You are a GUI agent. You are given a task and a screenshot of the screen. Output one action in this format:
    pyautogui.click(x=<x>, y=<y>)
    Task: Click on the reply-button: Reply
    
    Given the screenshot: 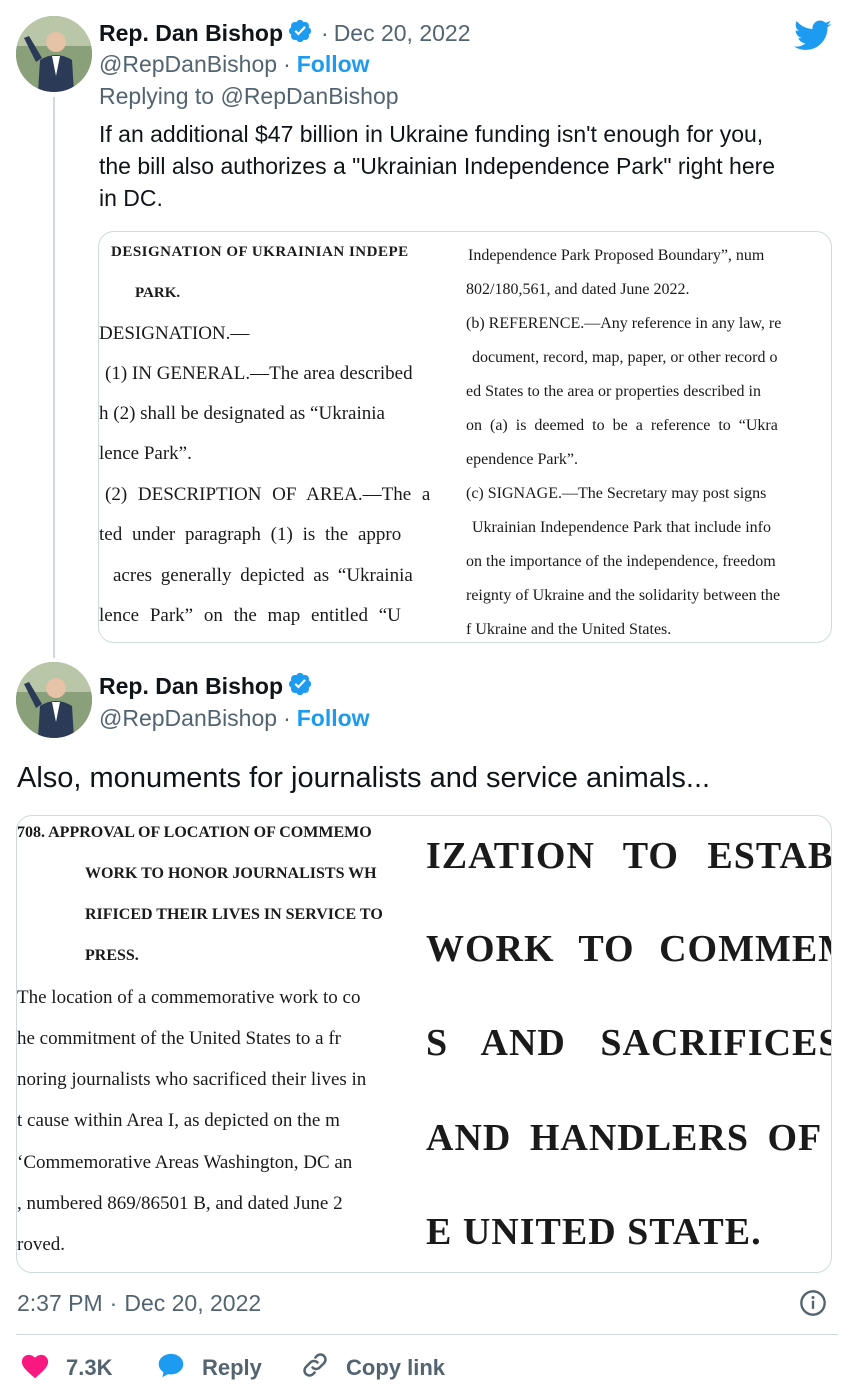 What is the action you would take?
    pyautogui.click(x=209, y=1368)
    